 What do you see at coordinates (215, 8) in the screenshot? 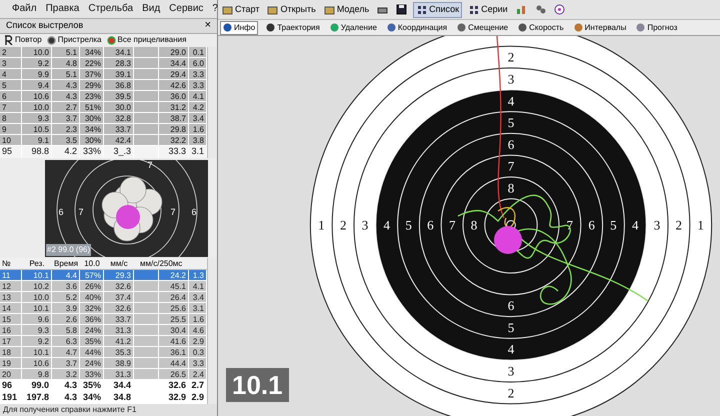
I see `menu-item: ?` at bounding box center [215, 8].